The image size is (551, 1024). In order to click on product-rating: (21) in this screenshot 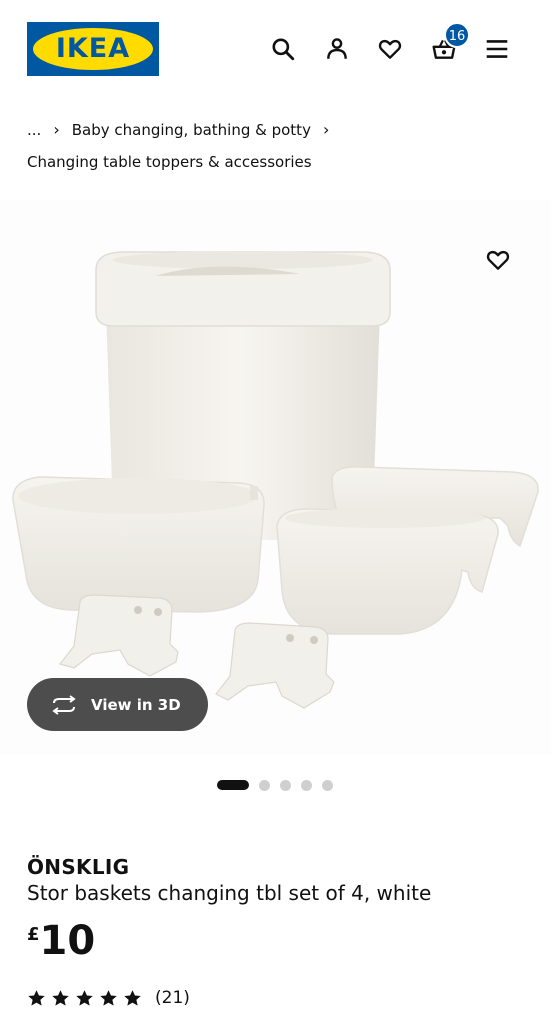, I will do `click(108, 998)`.